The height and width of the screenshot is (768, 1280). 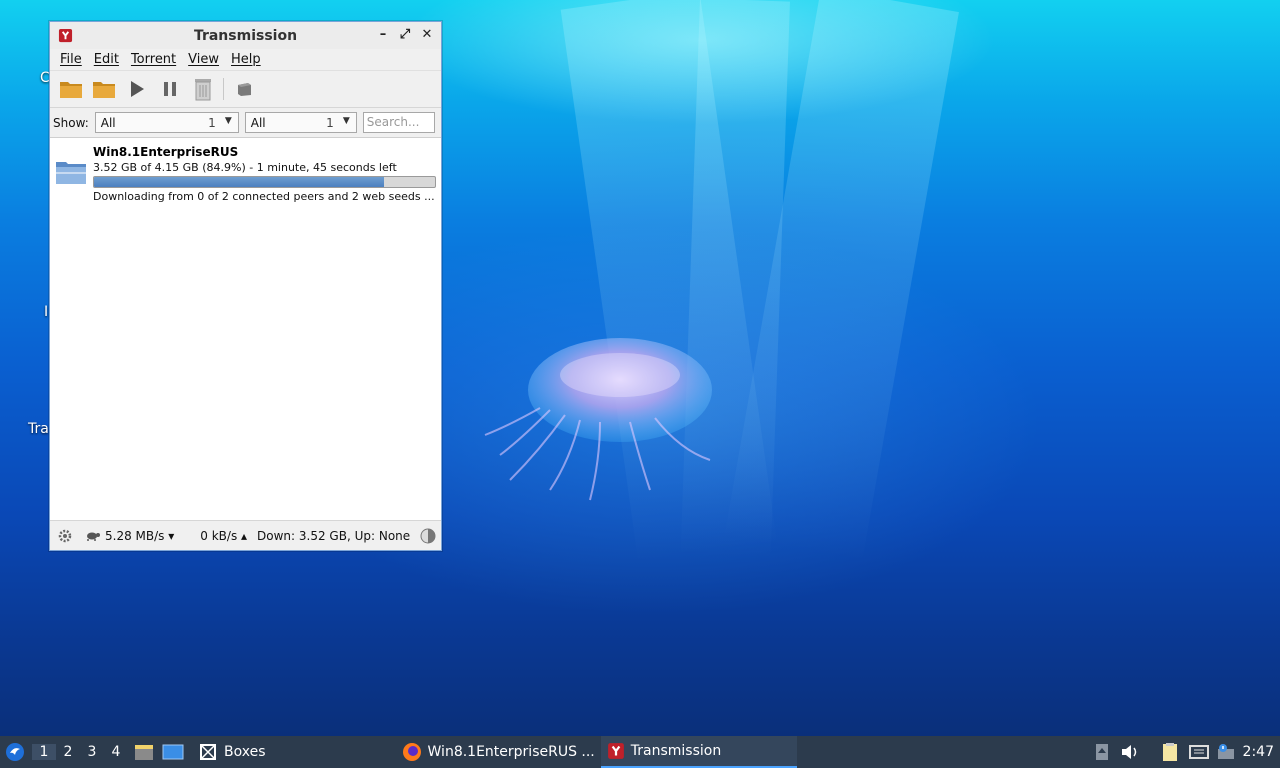 I want to click on toolbar, so click(x=245, y=89).